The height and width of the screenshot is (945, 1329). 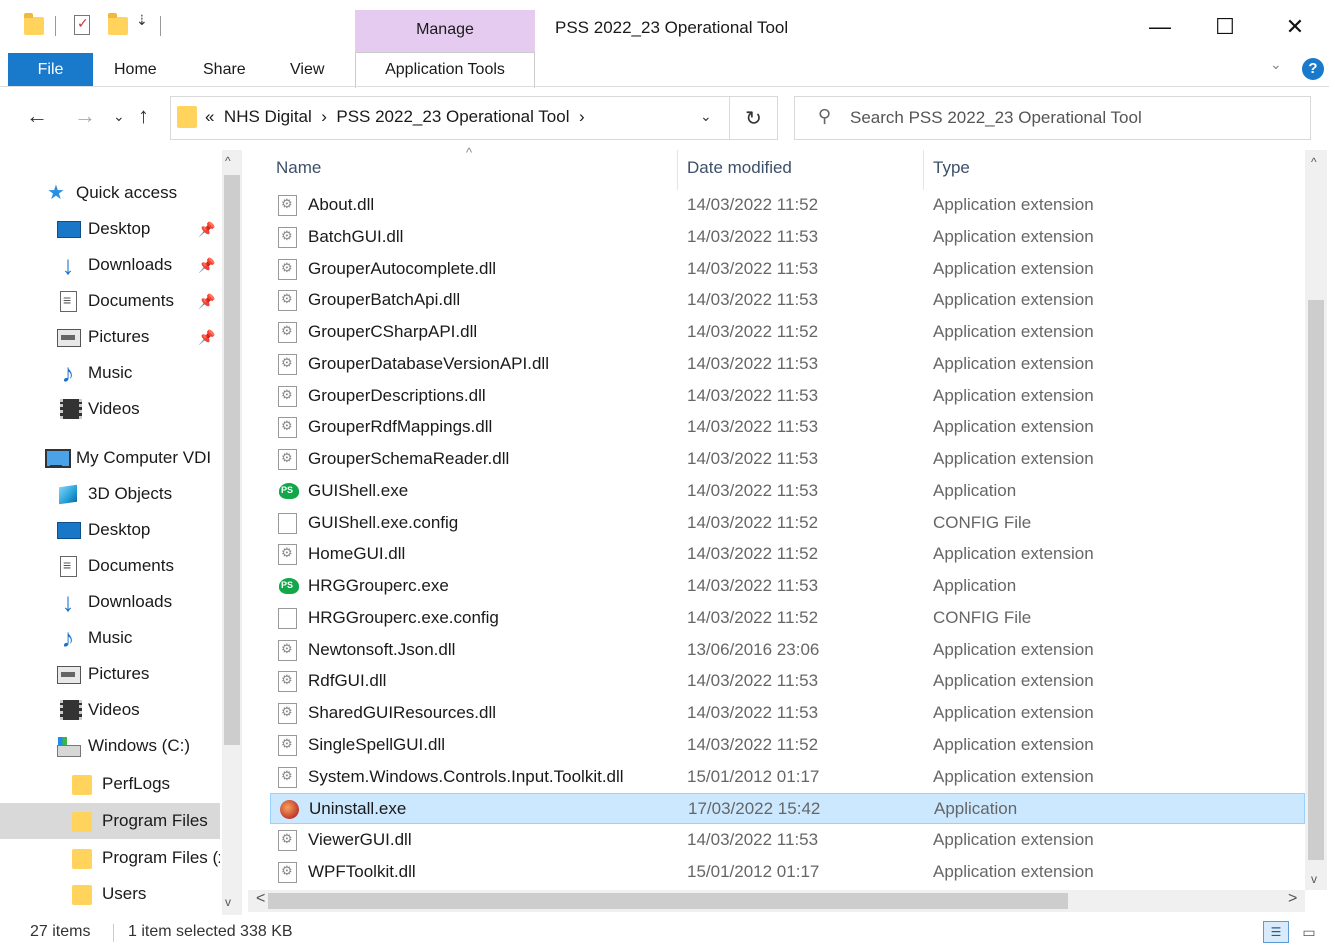 I want to click on recent-locations-button: ⌄, so click(x=119, y=116).